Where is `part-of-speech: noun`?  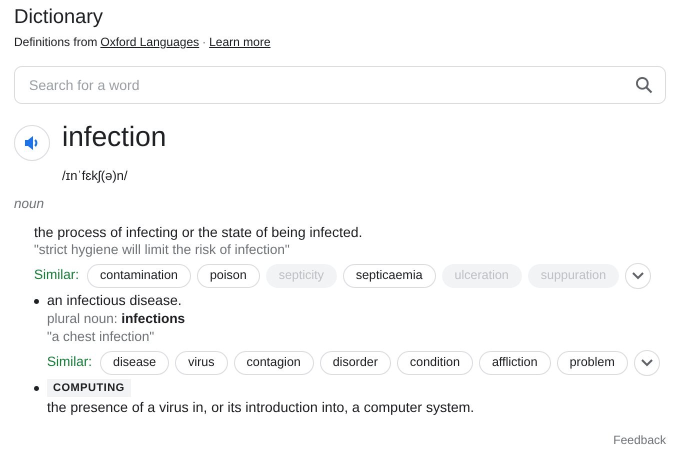
part-of-speech: noun is located at coordinates (29, 203).